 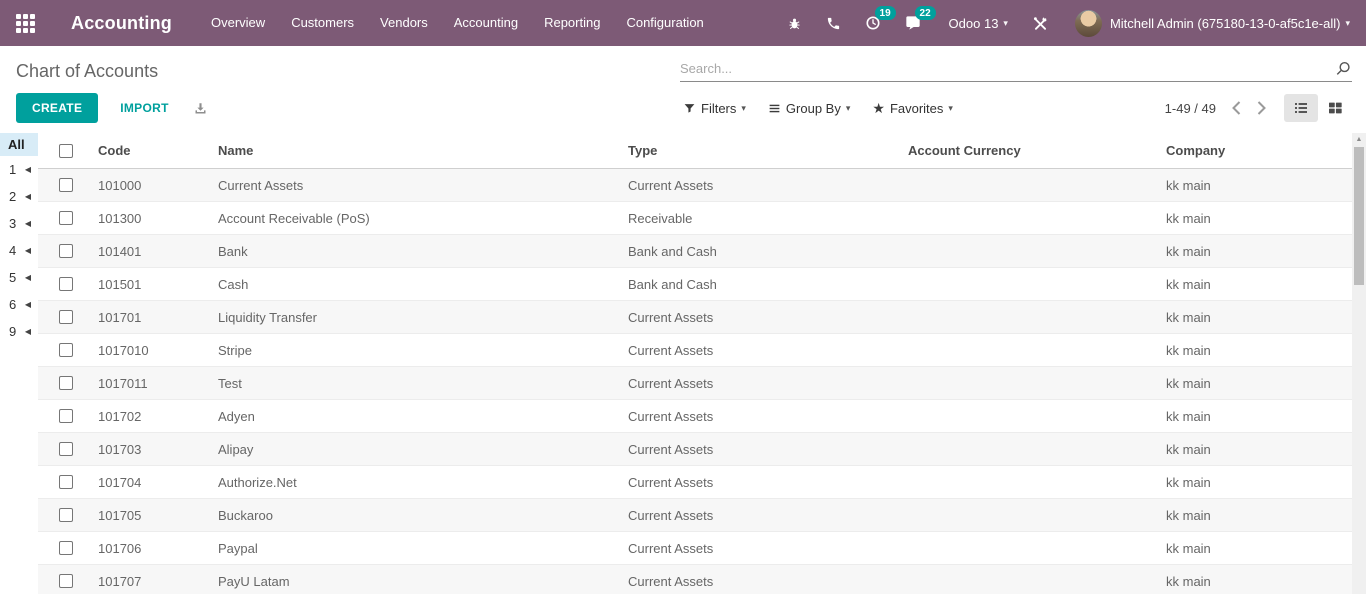 I want to click on bug-icon, so click(x=794, y=23).